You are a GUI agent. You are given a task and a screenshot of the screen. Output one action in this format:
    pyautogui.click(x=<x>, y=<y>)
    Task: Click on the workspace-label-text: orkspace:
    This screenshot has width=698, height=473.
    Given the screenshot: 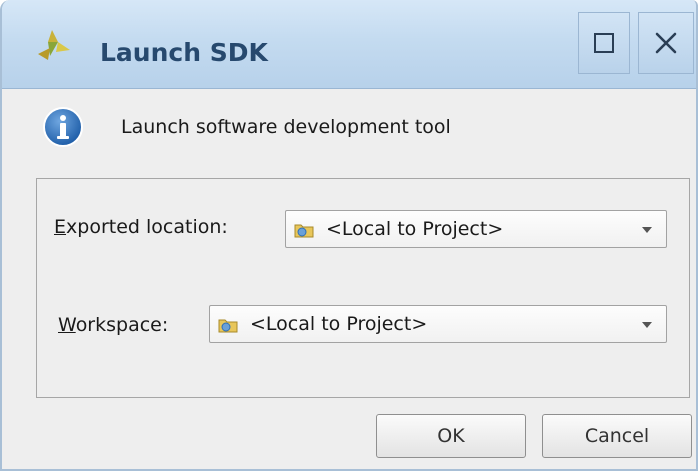 What is the action you would take?
    pyautogui.click(x=122, y=325)
    